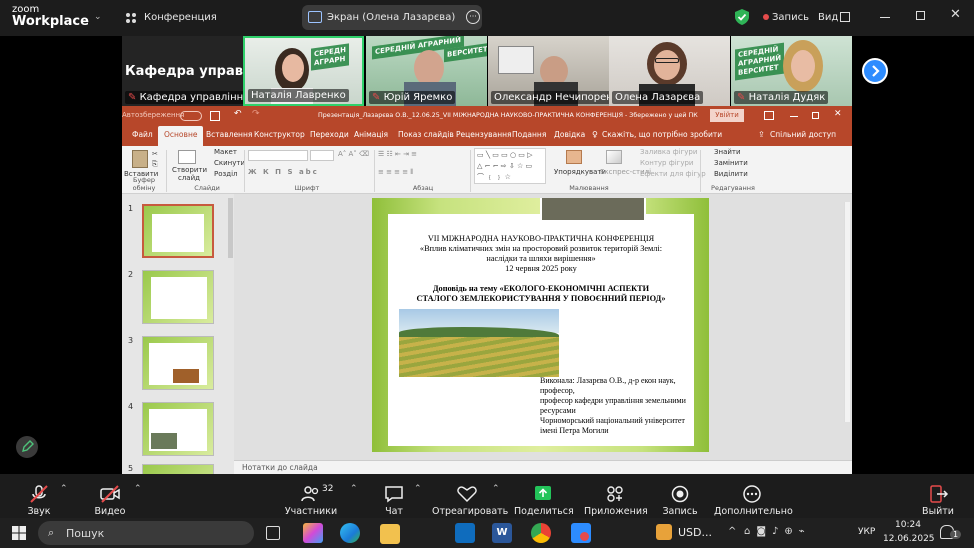 Image resolution: width=974 pixels, height=548 pixels. What do you see at coordinates (189, 174) in the screenshot?
I see `new-slide-button: Створити слайд` at bounding box center [189, 174].